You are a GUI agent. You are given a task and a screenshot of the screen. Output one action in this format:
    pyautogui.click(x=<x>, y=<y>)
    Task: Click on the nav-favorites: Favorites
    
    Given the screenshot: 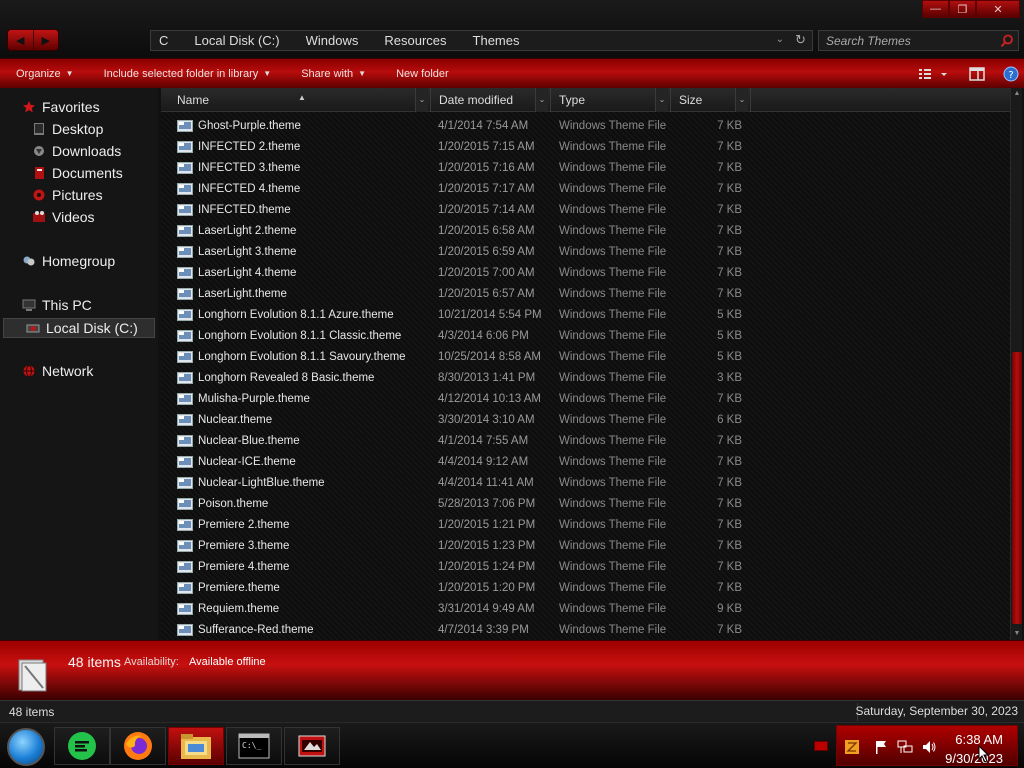 What is the action you would take?
    pyautogui.click(x=61, y=107)
    